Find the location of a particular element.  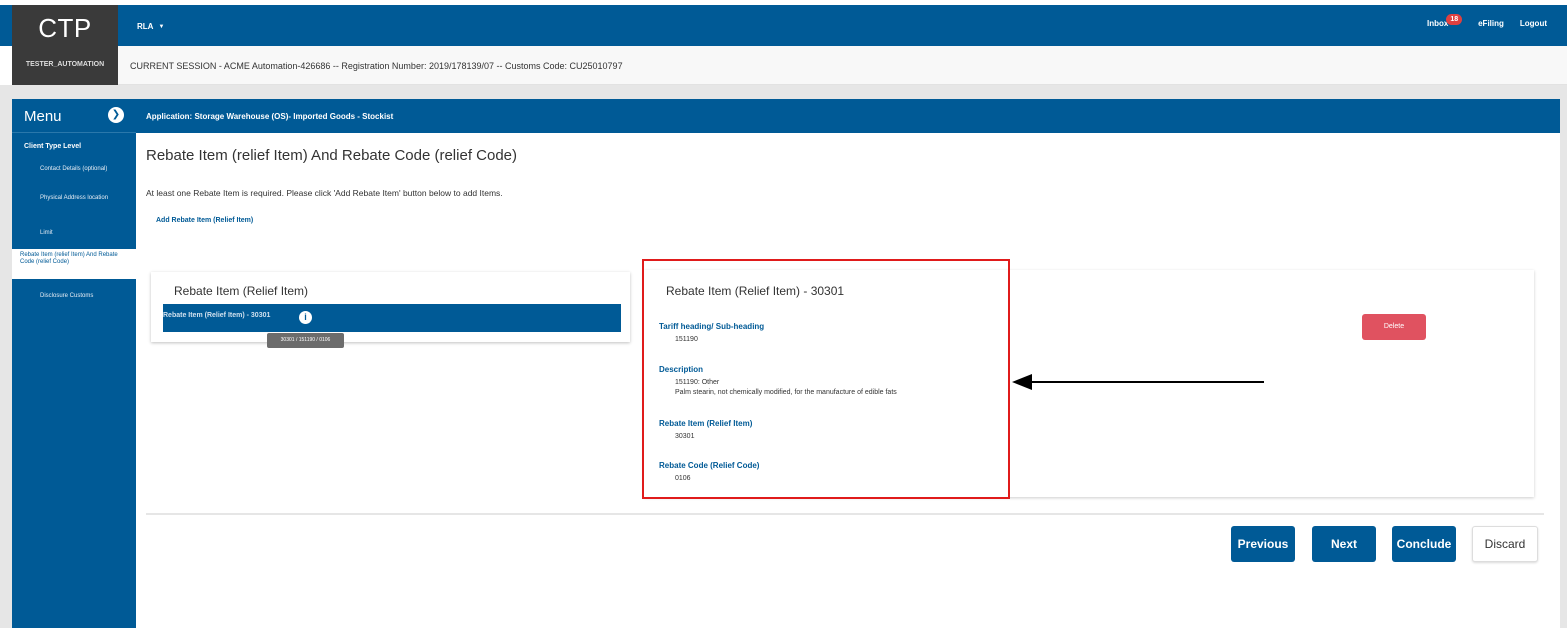

delete-button: Delete is located at coordinates (1394, 327).